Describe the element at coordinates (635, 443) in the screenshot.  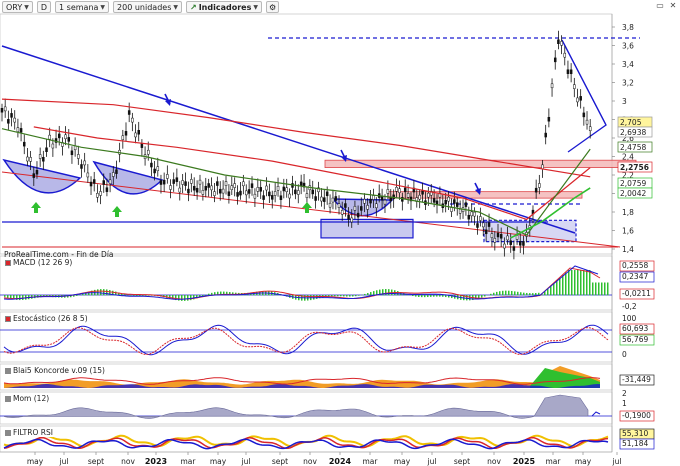
I see `indicator-value-label: 51,184` at that location.